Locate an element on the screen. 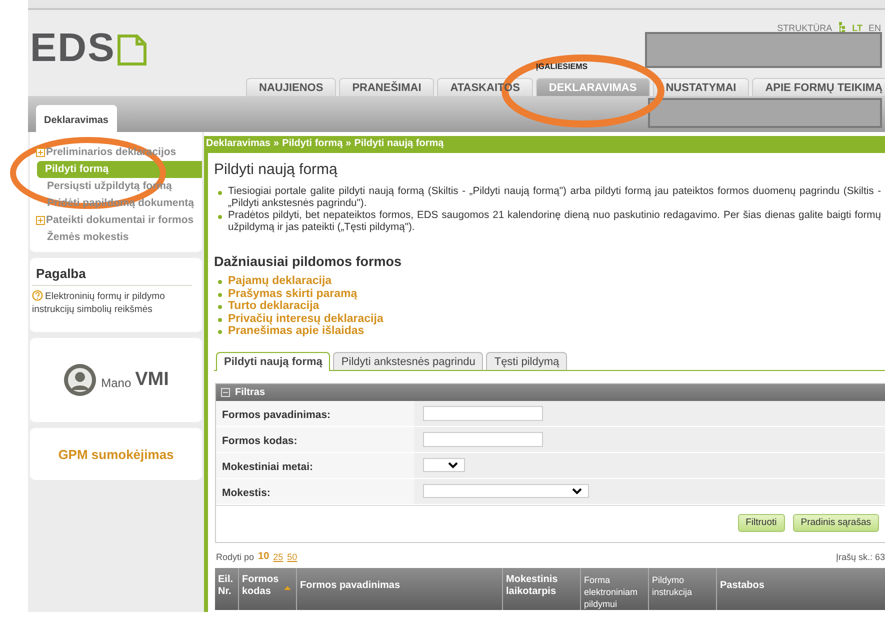 Image resolution: width=885 pixels, height=619 pixels. filter-button: Pradinis sąrašas is located at coordinates (835, 523).